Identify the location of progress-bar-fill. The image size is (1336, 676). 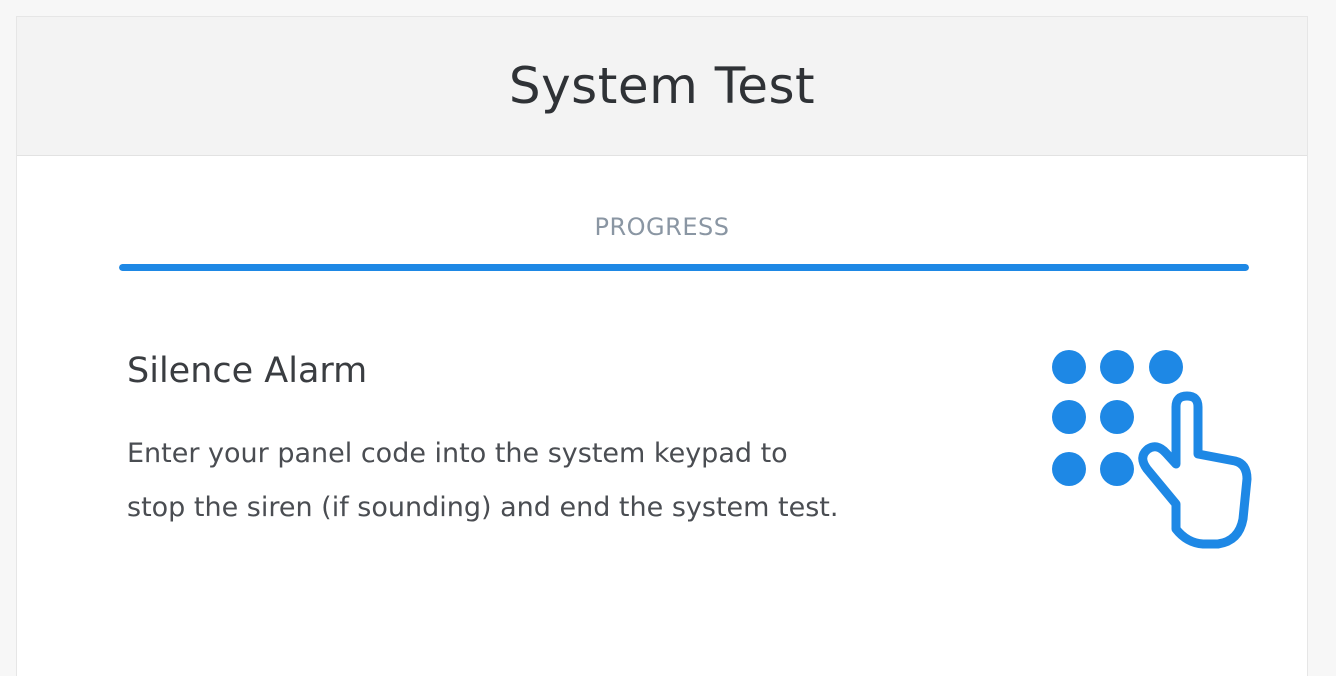
(684, 267).